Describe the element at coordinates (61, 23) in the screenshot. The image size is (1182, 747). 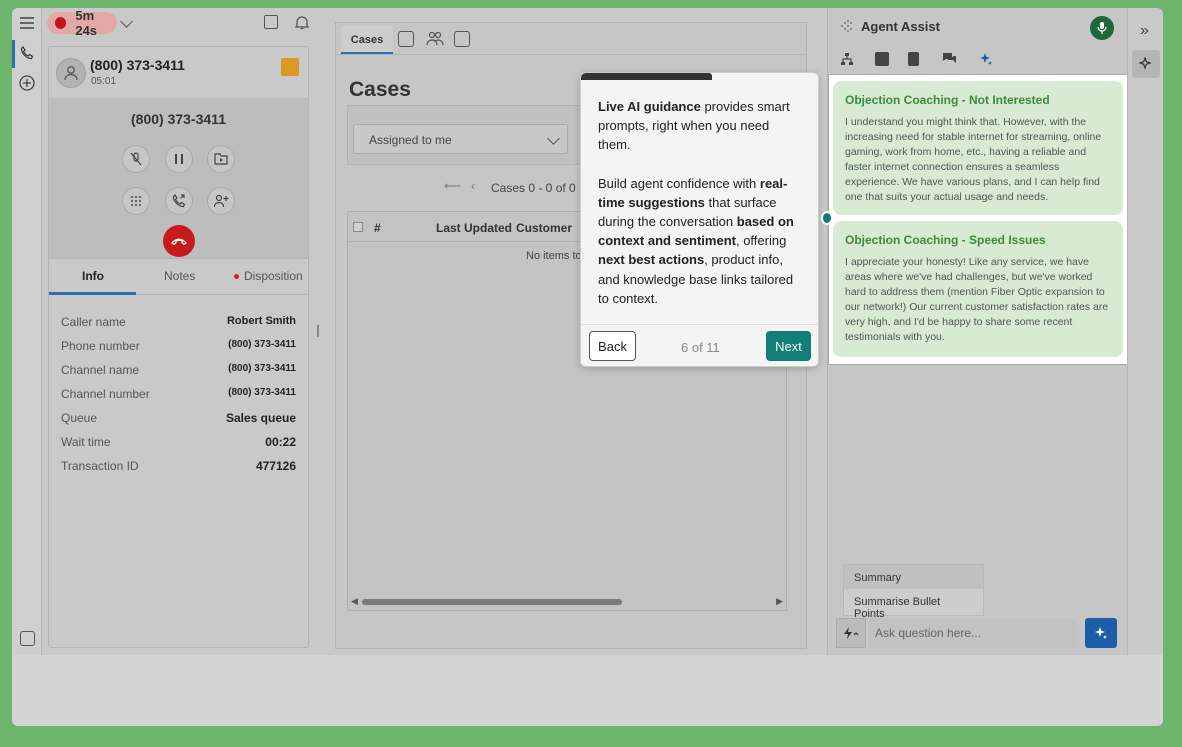
I see `recording-dot-icon` at that location.